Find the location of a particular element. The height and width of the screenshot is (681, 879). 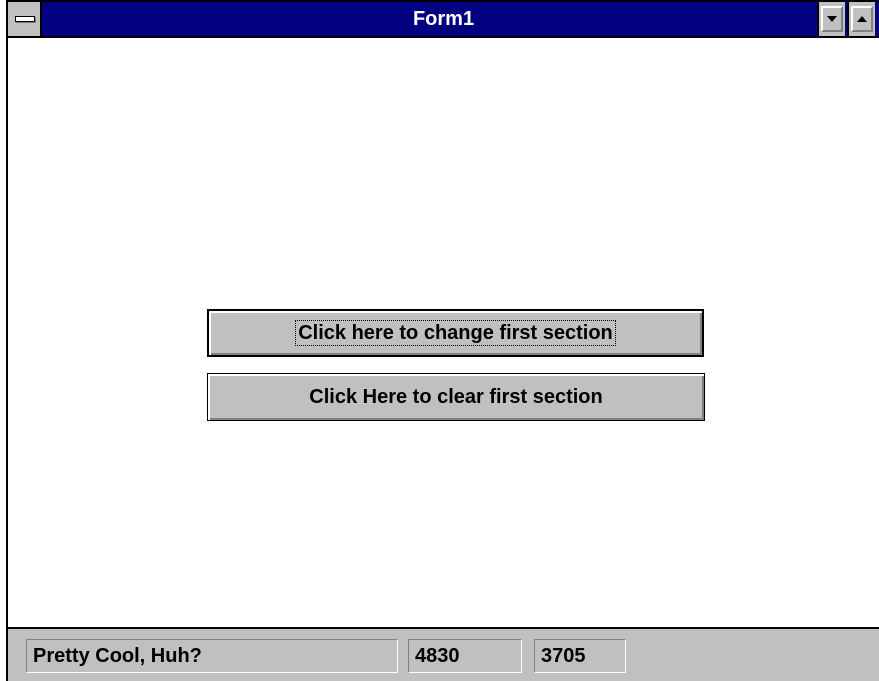

system-menu-icon is located at coordinates (25, 19).